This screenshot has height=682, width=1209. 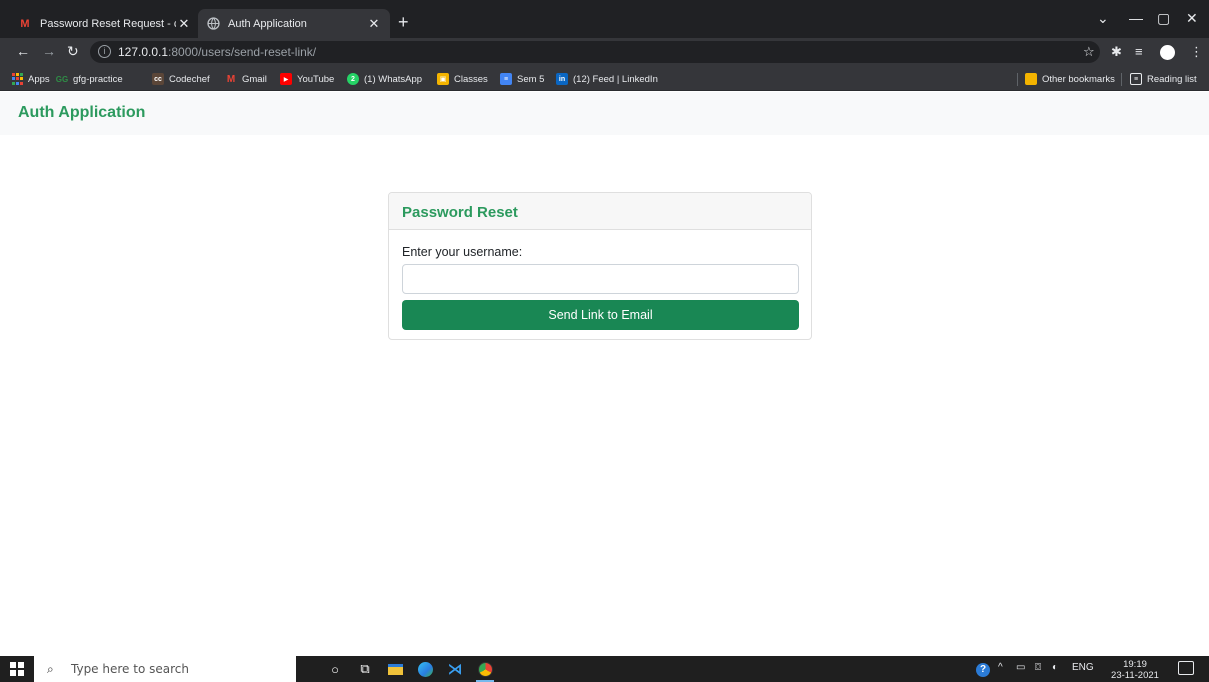 I want to click on bookmark-label: Gmail, so click(x=254, y=79).